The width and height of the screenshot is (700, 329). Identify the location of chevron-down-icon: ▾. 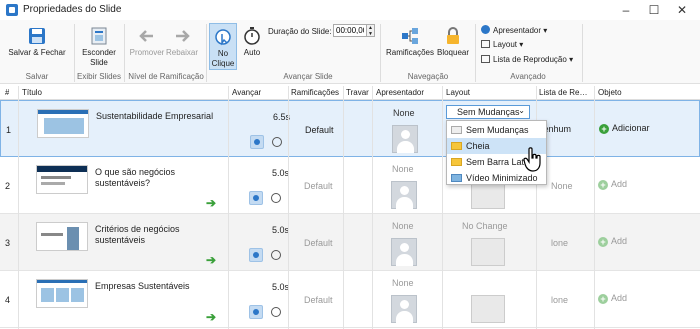
(545, 30).